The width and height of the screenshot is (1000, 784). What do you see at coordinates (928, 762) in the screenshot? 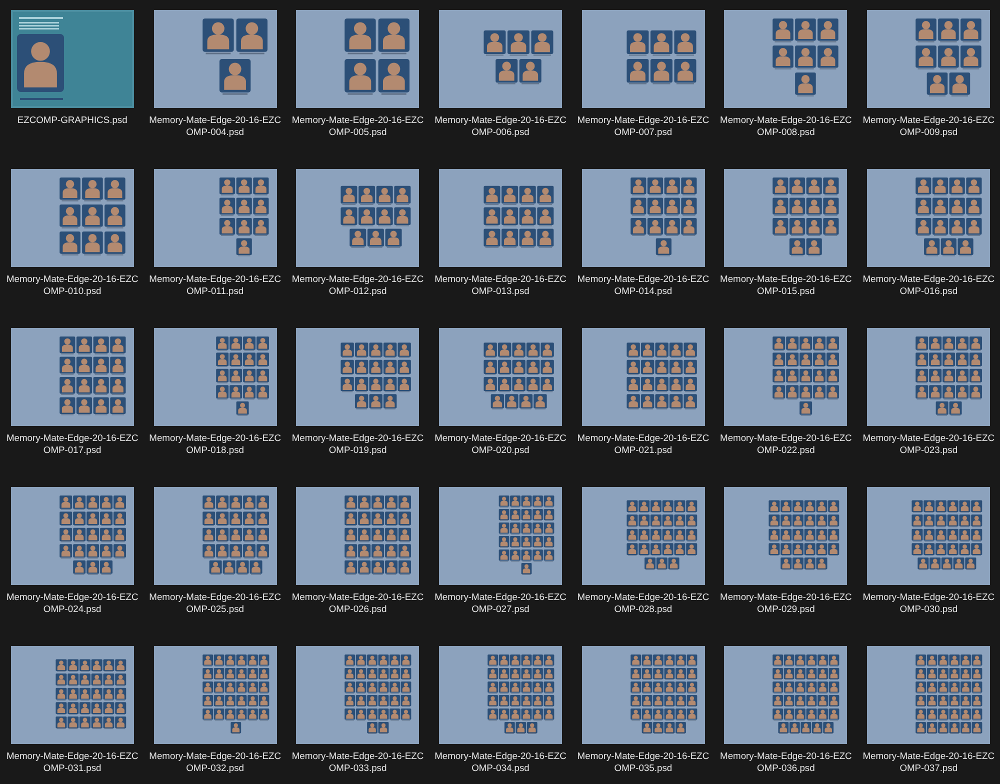
I see `file-name: Memory-Mate-Edge-20-16-EZC OMP-037.psd` at bounding box center [928, 762].